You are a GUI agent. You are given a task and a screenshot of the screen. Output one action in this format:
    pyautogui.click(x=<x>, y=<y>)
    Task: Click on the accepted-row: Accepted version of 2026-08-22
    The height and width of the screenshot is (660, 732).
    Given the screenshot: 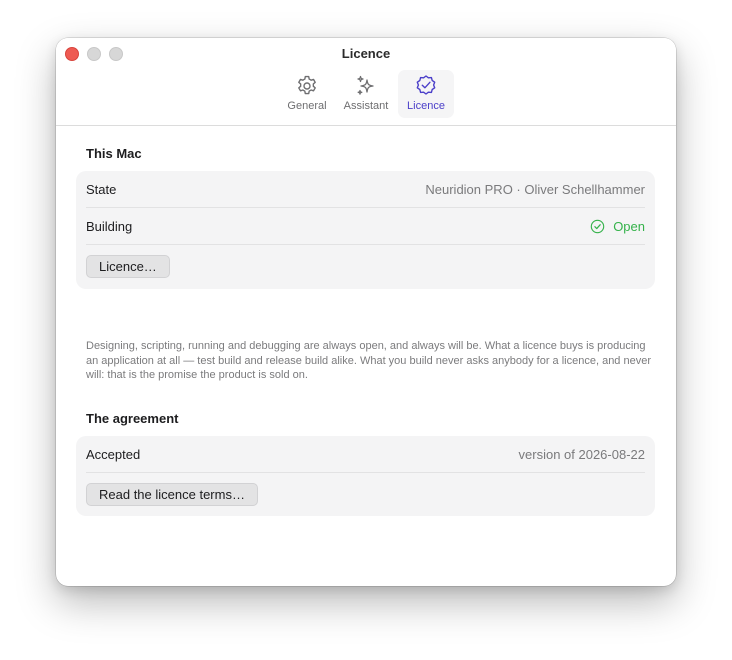 What is the action you would take?
    pyautogui.click(x=365, y=454)
    